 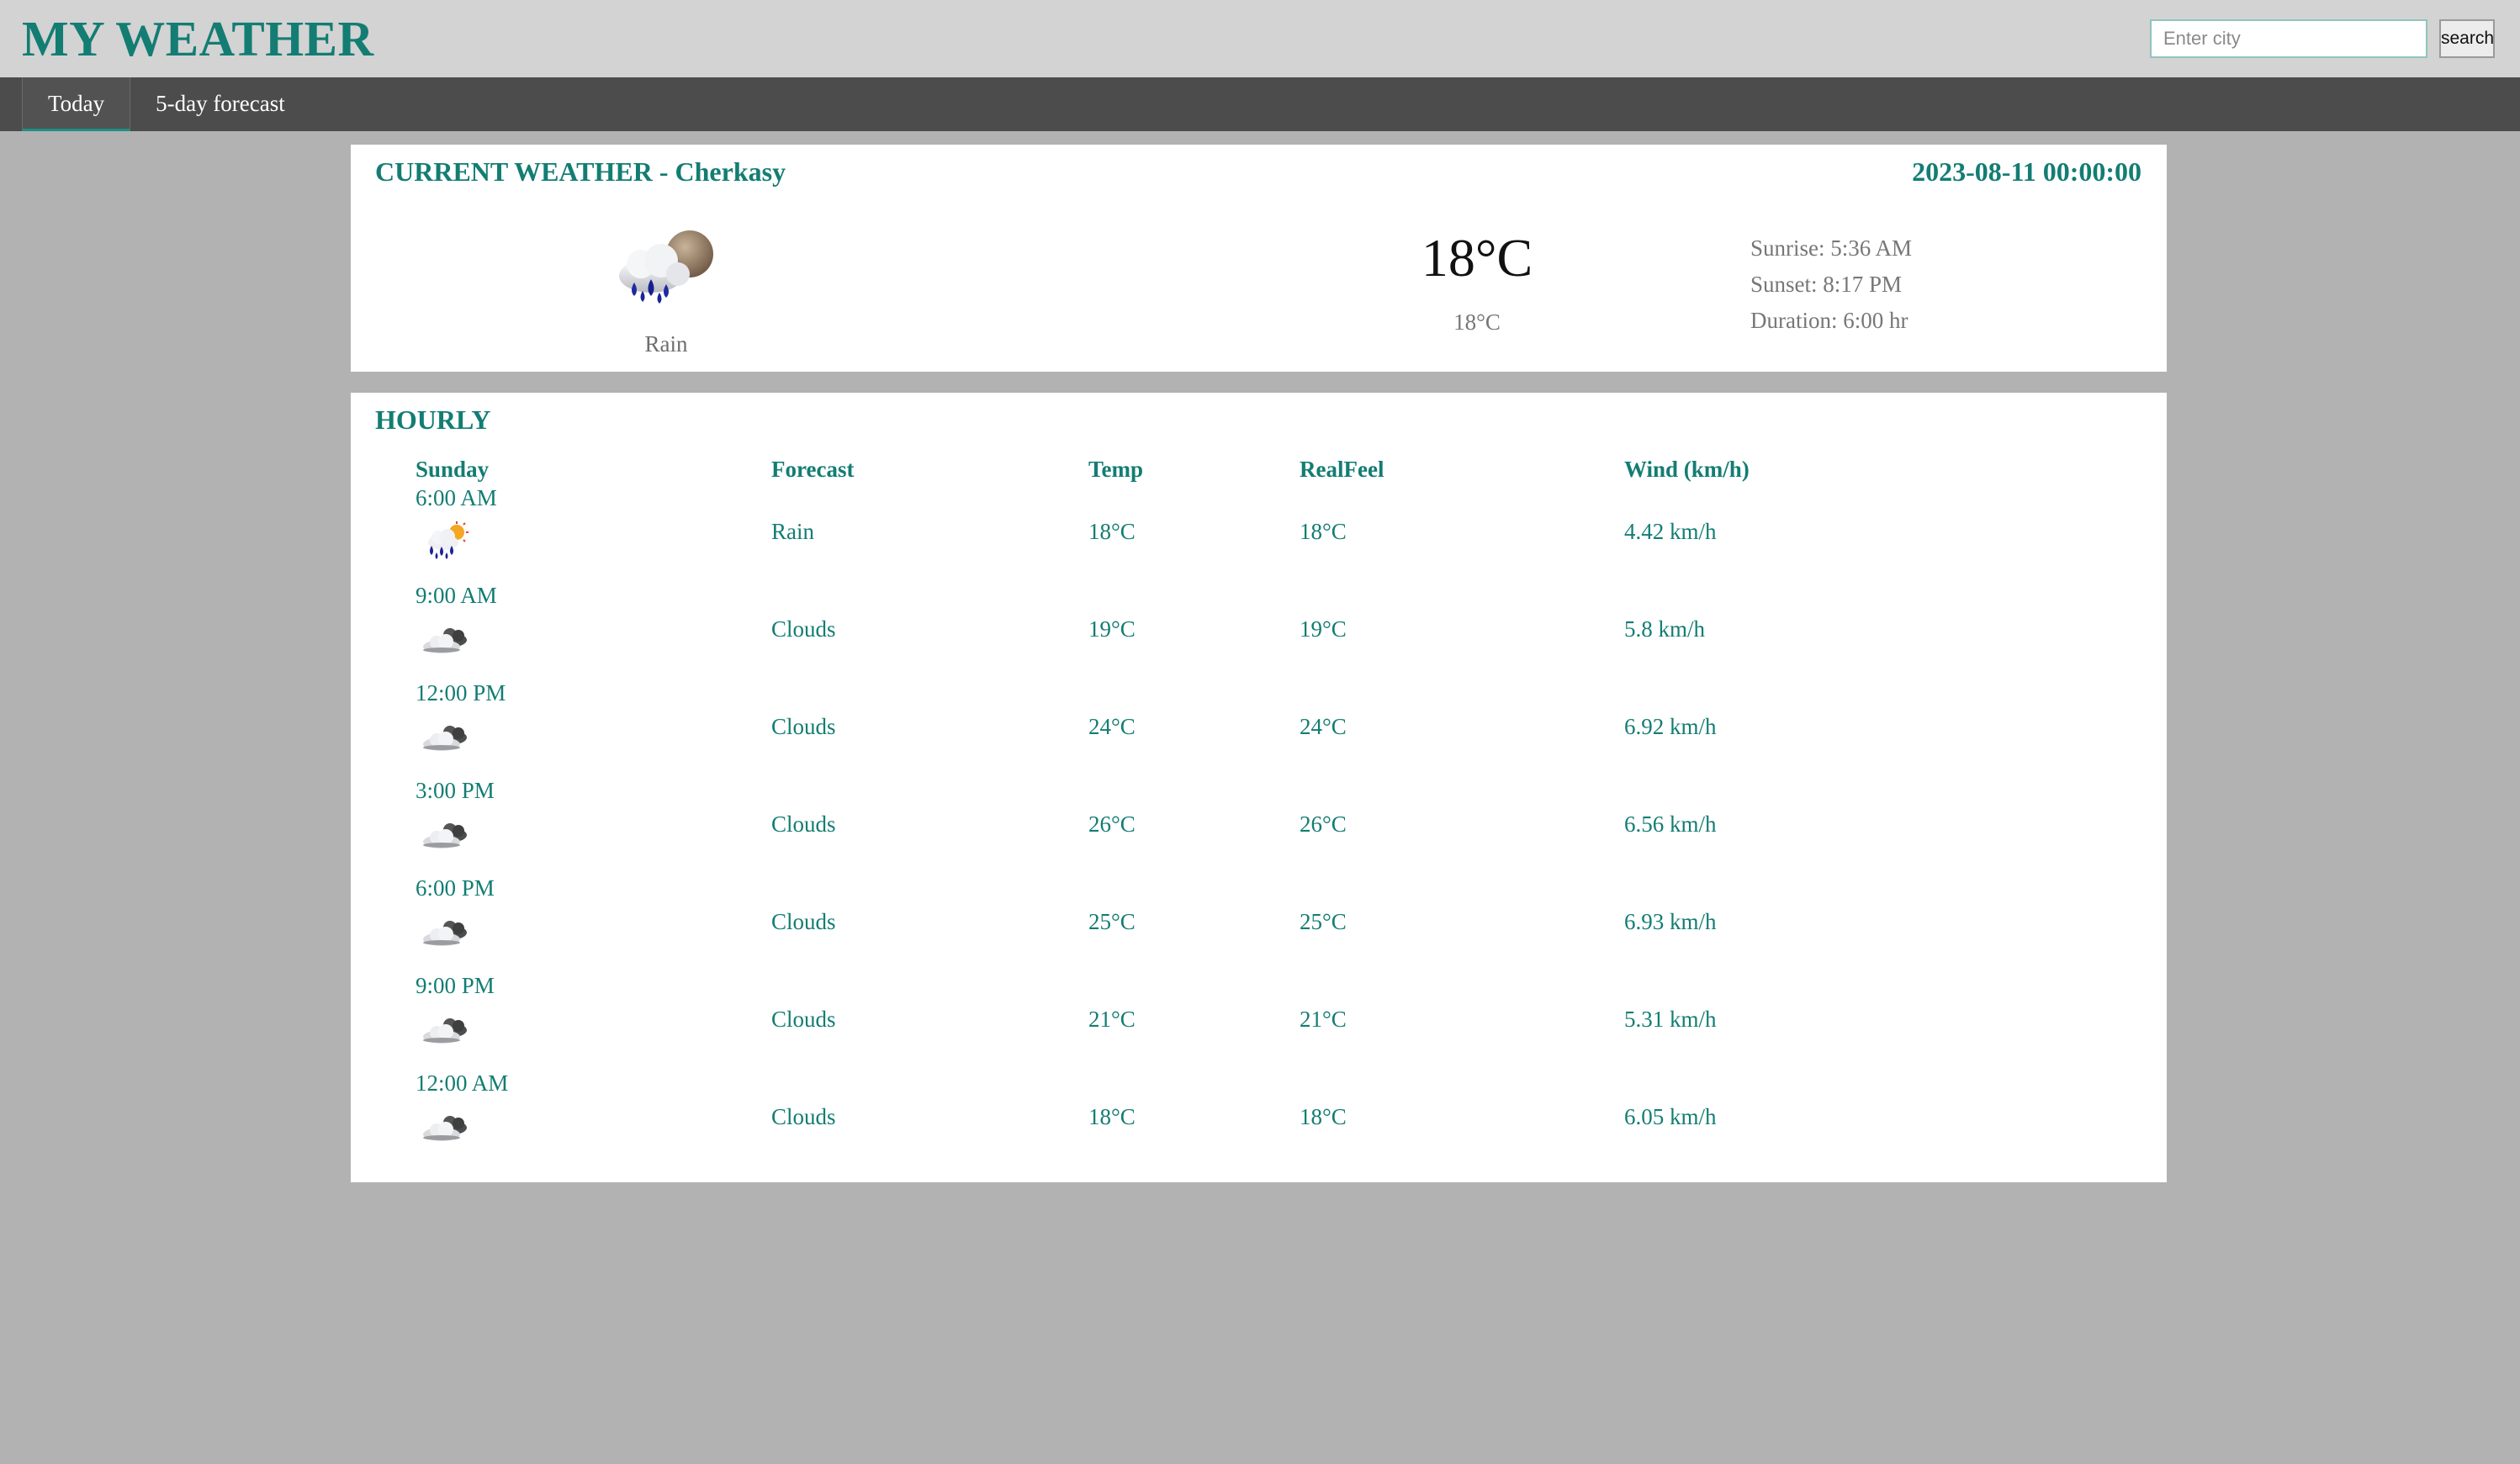 I want to click on search-button: search, so click(x=2467, y=38).